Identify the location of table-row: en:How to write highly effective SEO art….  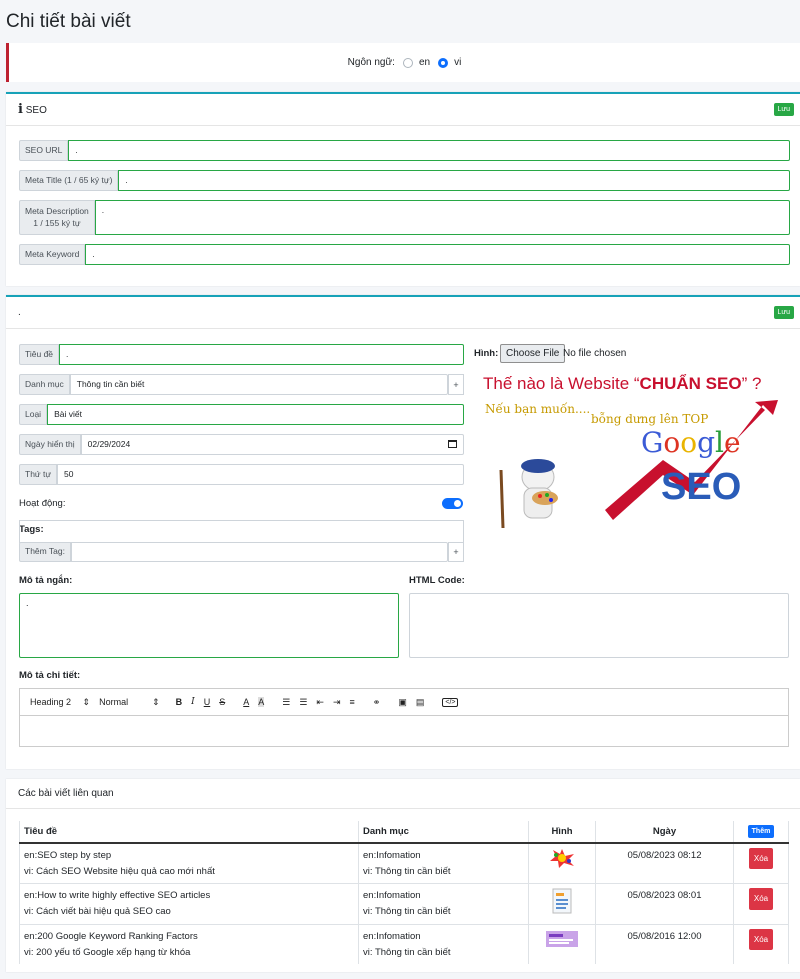
(404, 904).